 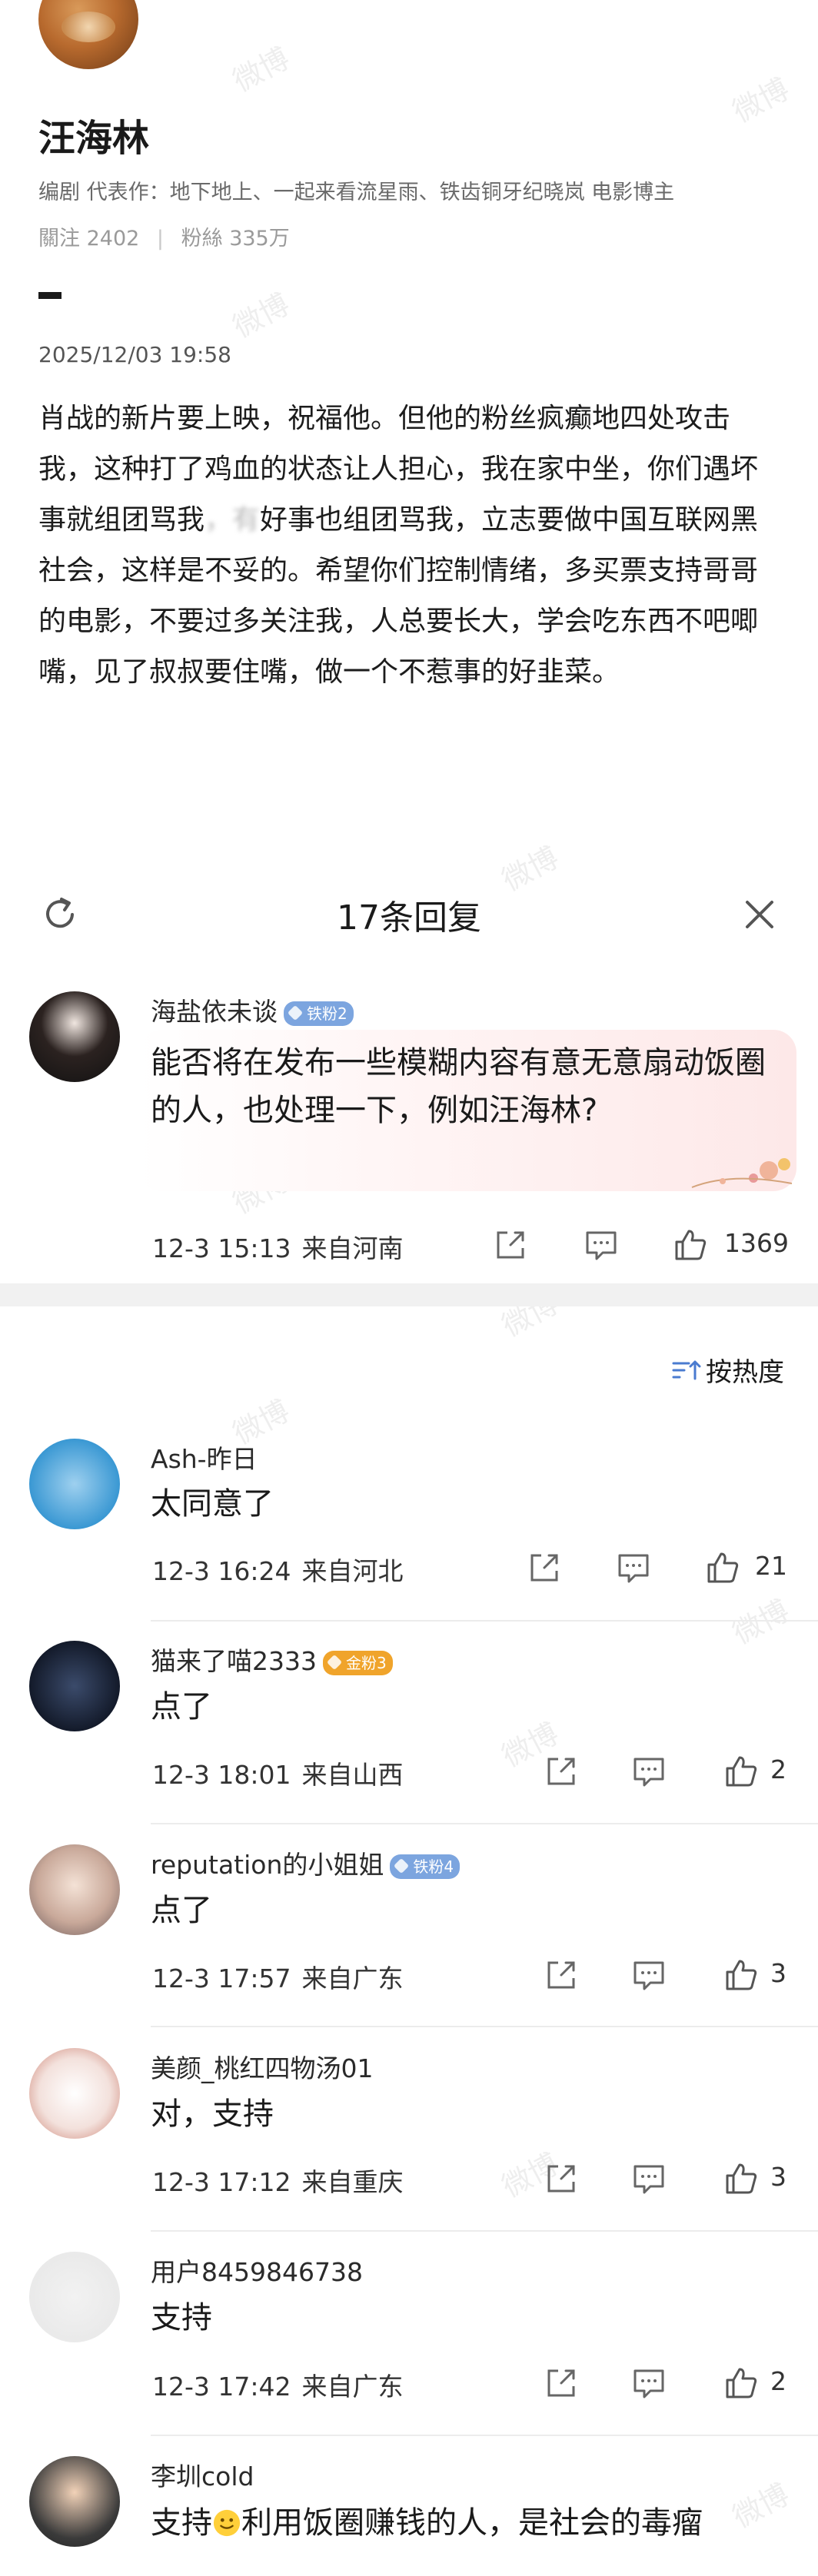 I want to click on comment-author: 猫来了喵2333 金粉3, so click(x=272, y=1660).